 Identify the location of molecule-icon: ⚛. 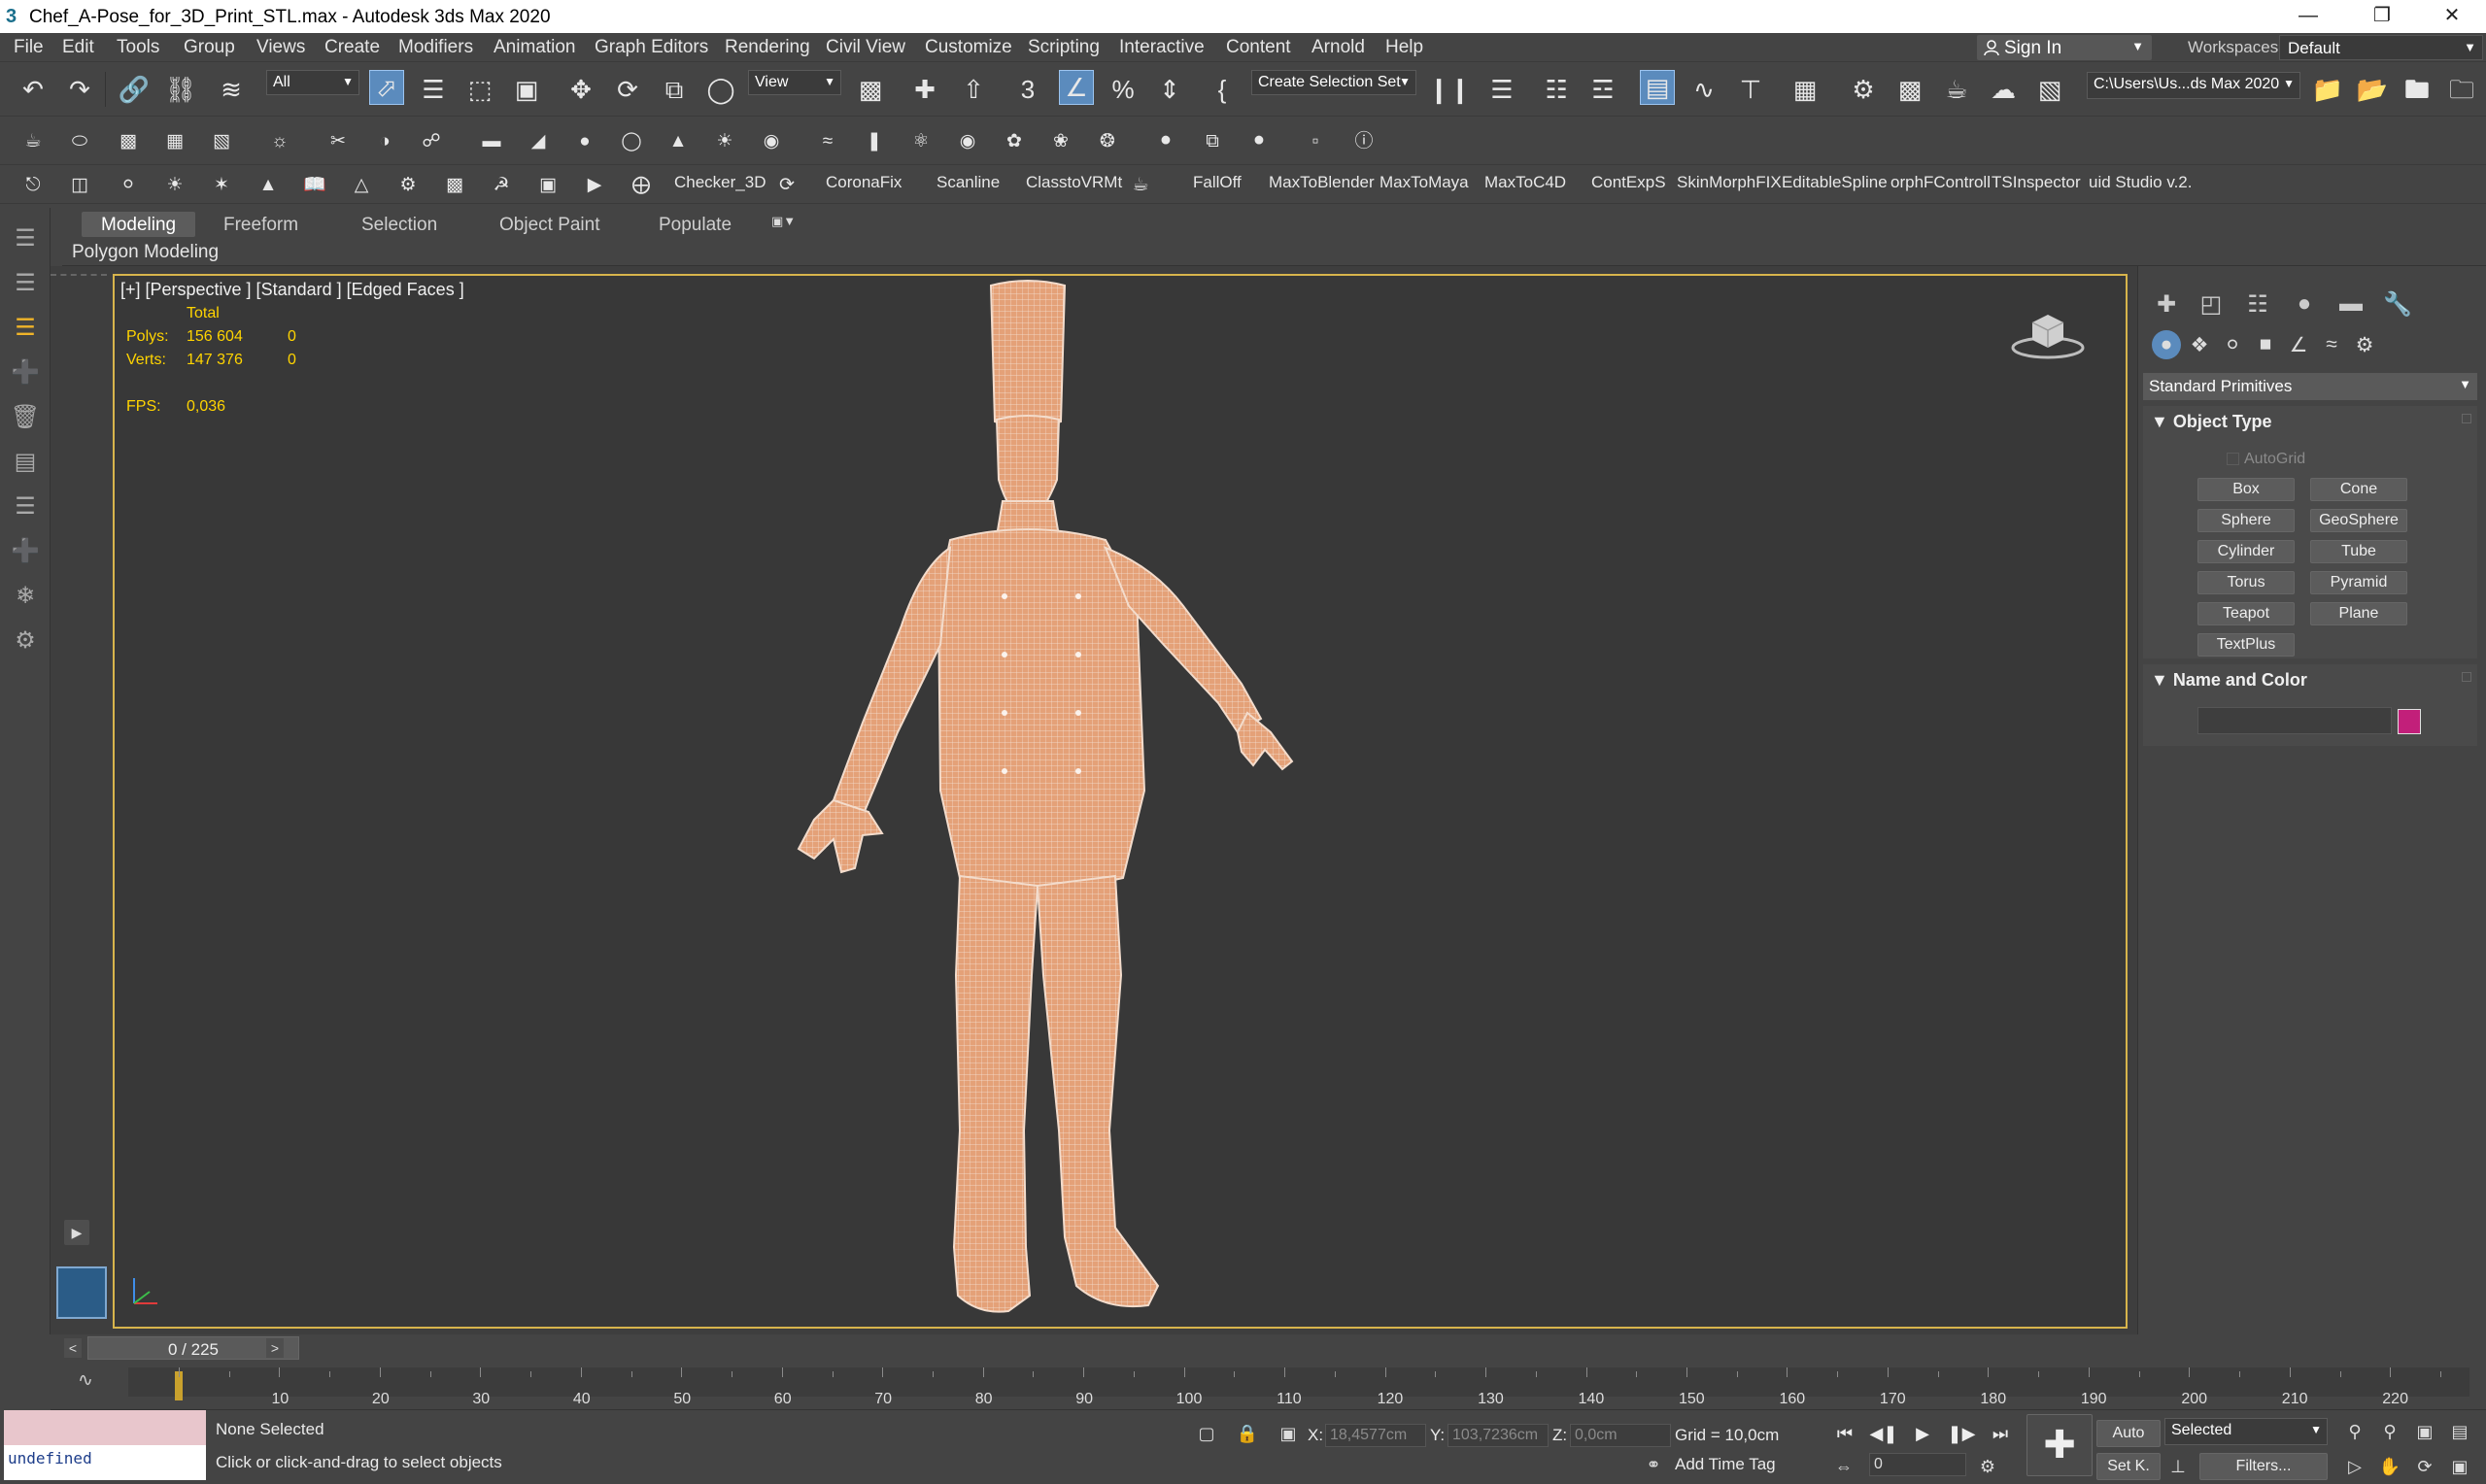
(921, 140).